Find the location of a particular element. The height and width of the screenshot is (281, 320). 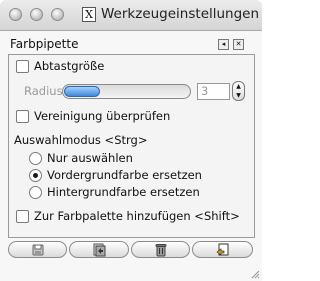

restore-icon is located at coordinates (99, 250).